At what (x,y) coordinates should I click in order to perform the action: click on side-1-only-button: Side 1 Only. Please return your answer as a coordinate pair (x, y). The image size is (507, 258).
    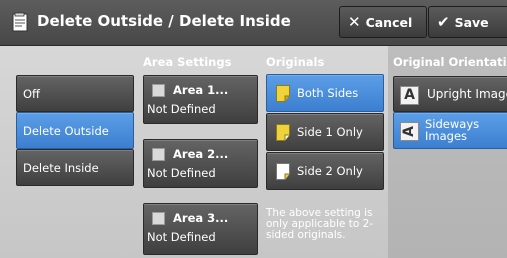
    Looking at the image, I should click on (325, 132).